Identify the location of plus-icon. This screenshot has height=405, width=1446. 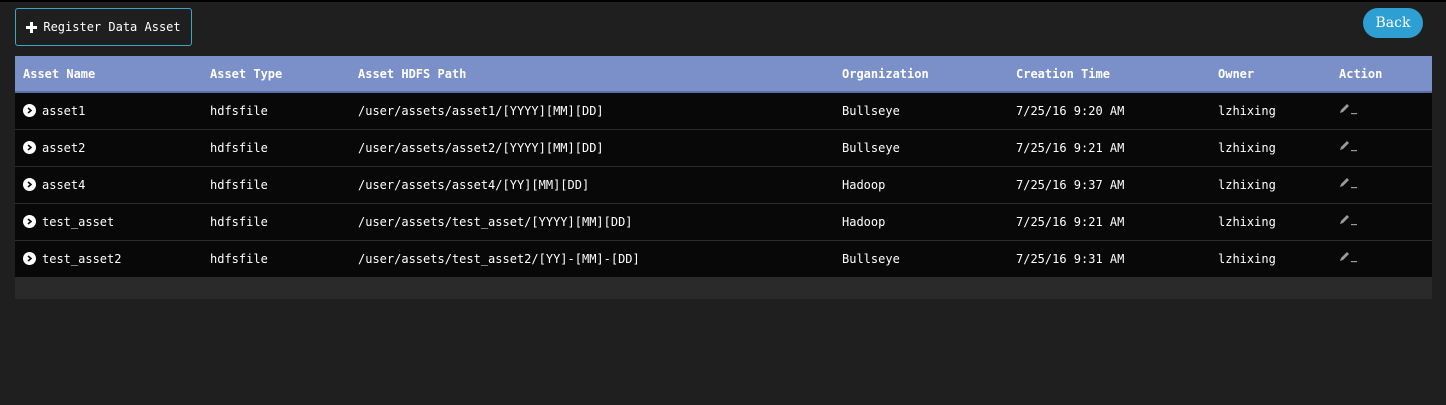
(32, 27).